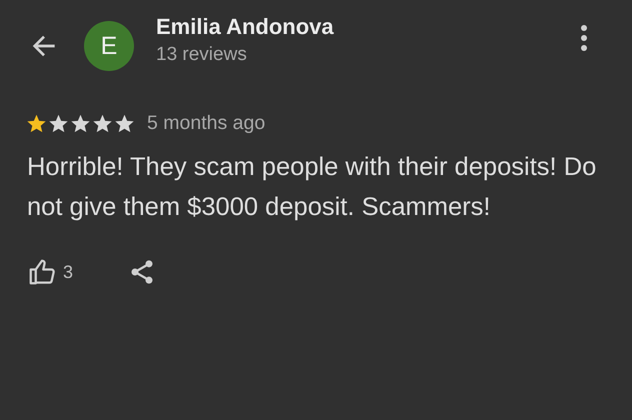 The image size is (632, 420). What do you see at coordinates (68, 272) in the screenshot?
I see `like-count: 3` at bounding box center [68, 272].